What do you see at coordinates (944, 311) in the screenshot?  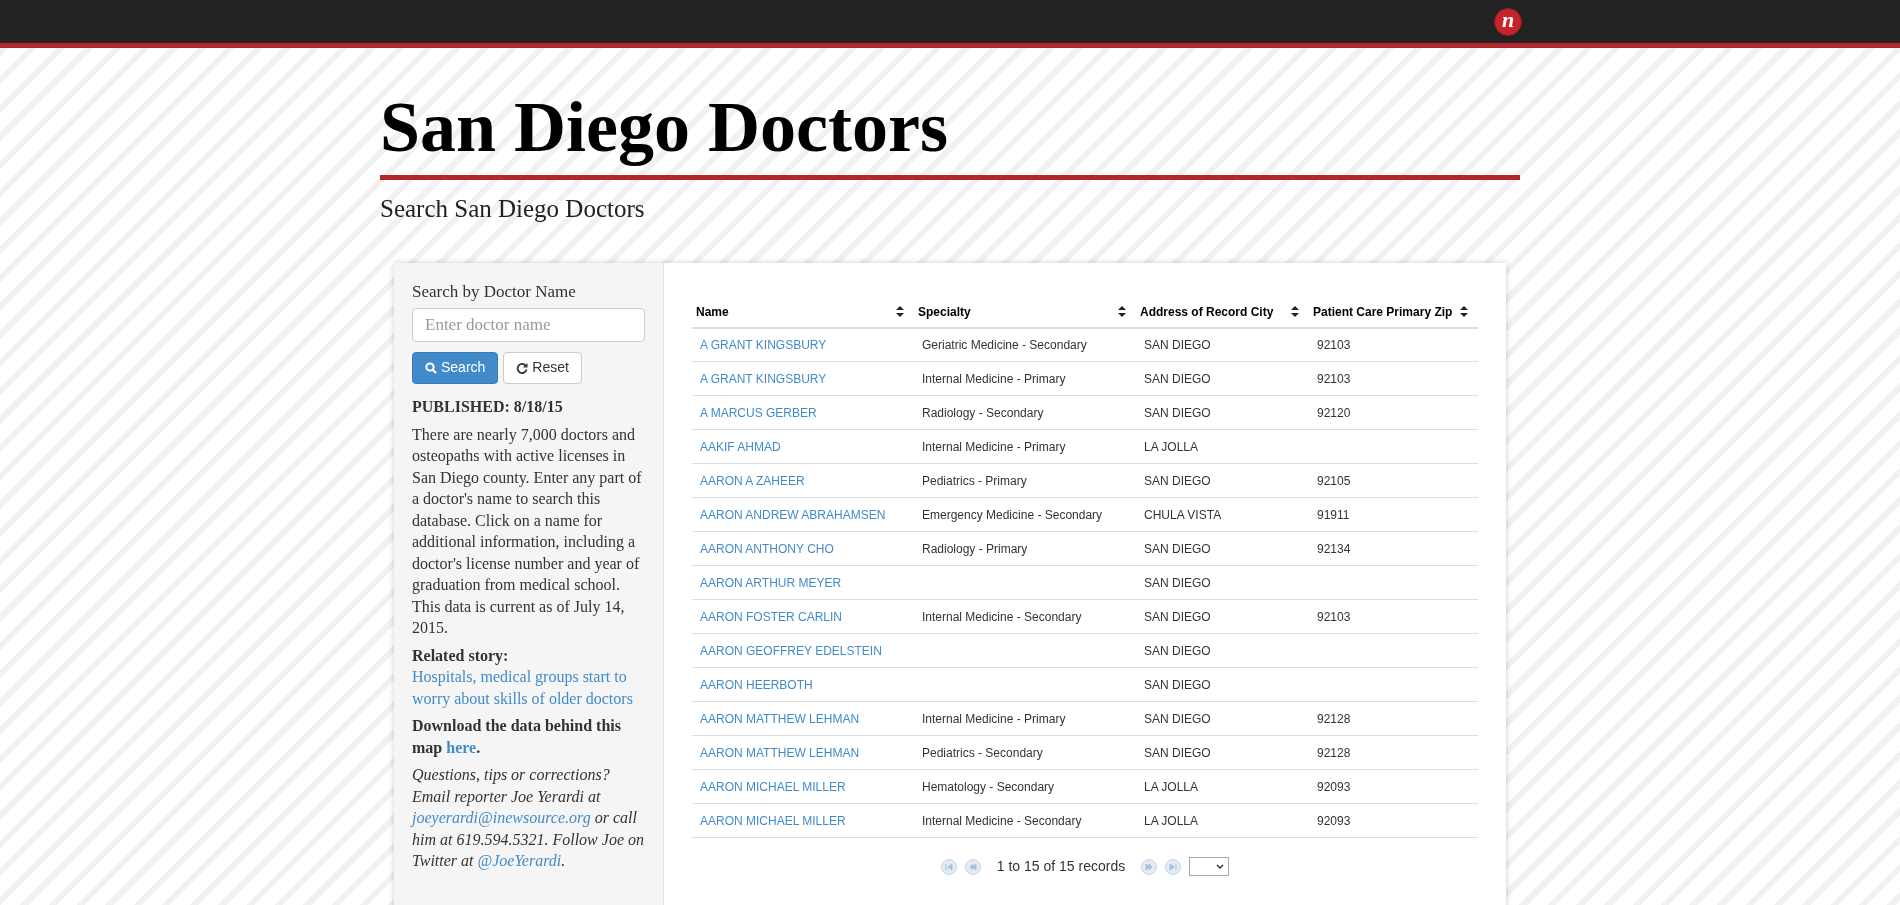 I see `column-header: Specialty` at bounding box center [944, 311].